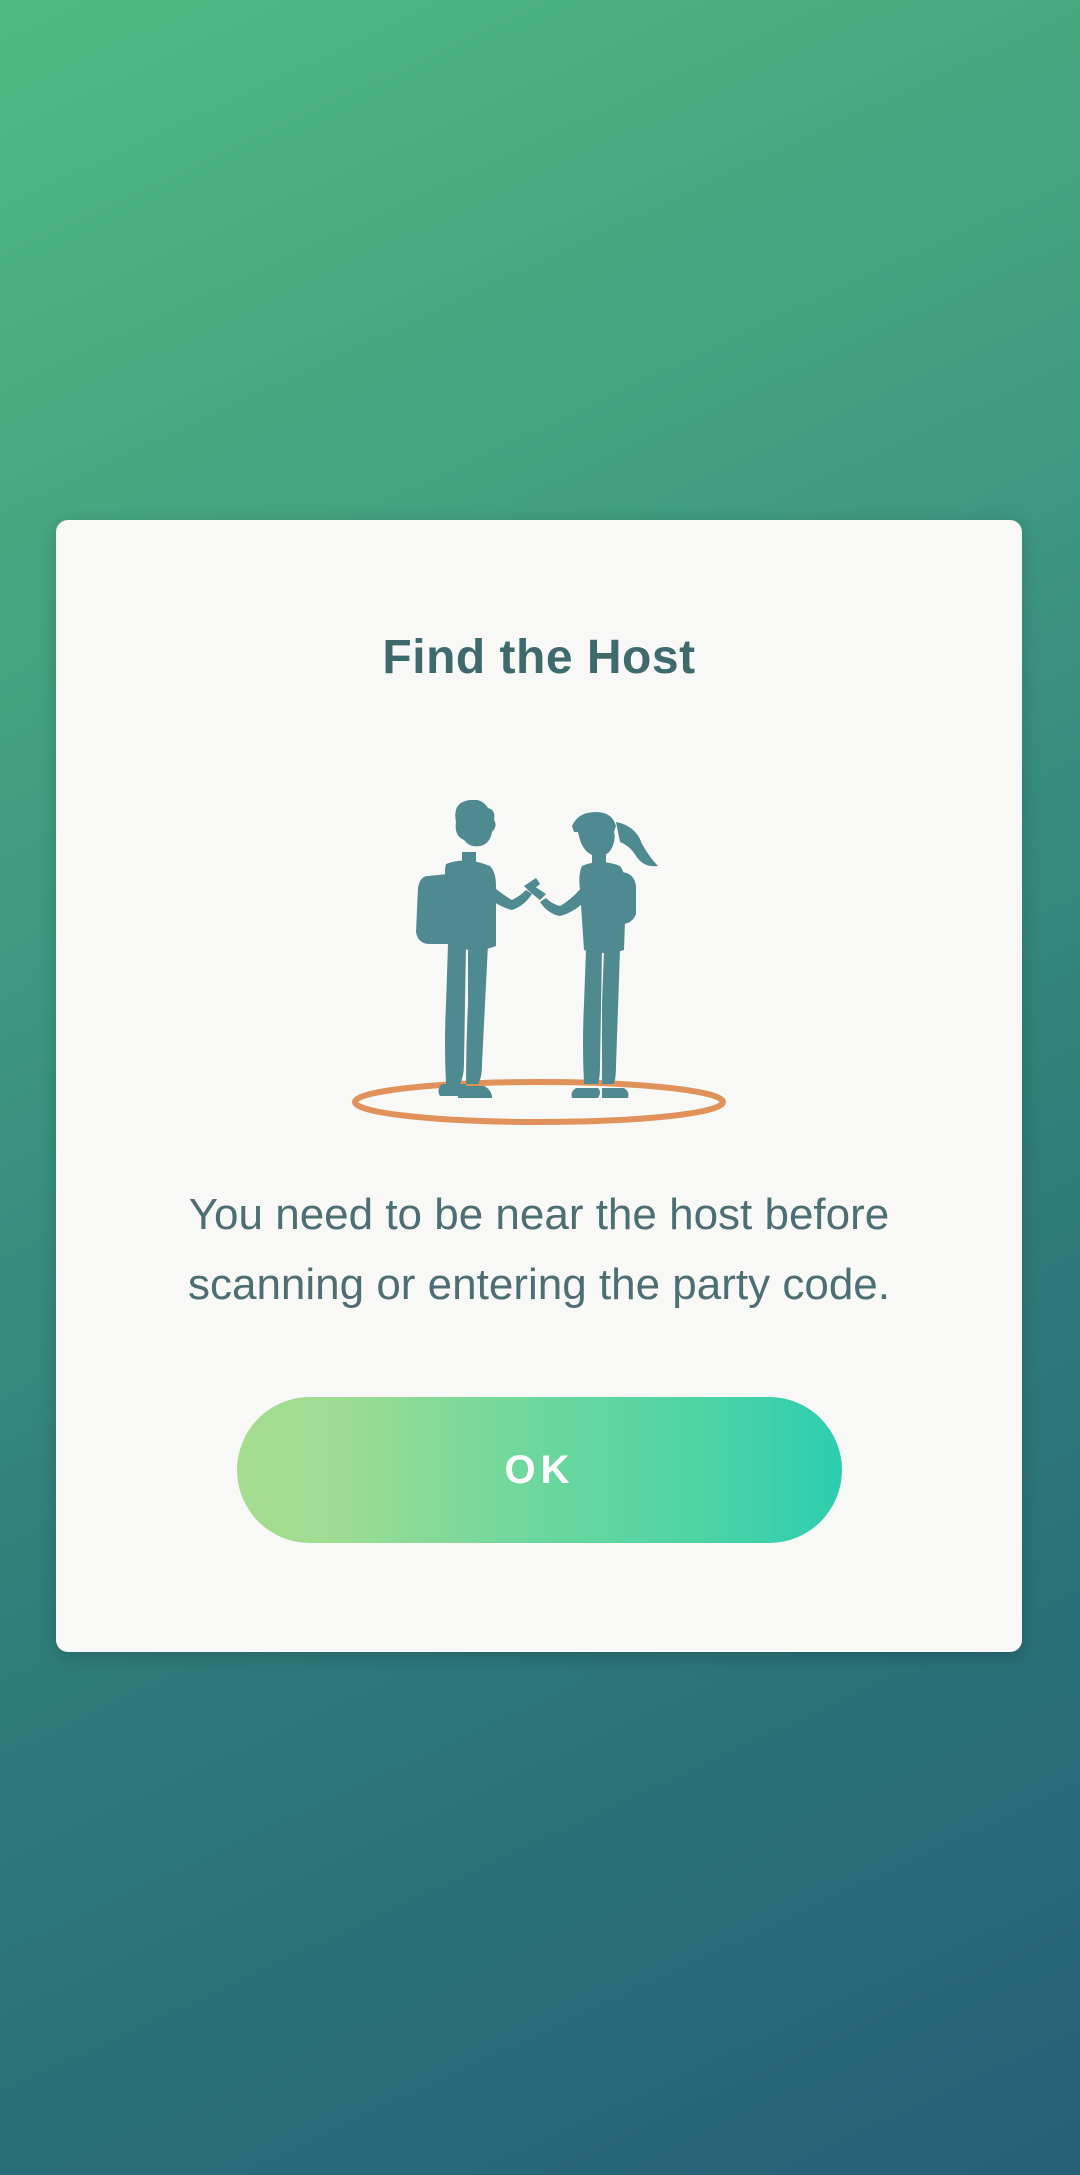 Image resolution: width=1080 pixels, height=2175 pixels. What do you see at coordinates (539, 1470) in the screenshot?
I see `ok-button: OK` at bounding box center [539, 1470].